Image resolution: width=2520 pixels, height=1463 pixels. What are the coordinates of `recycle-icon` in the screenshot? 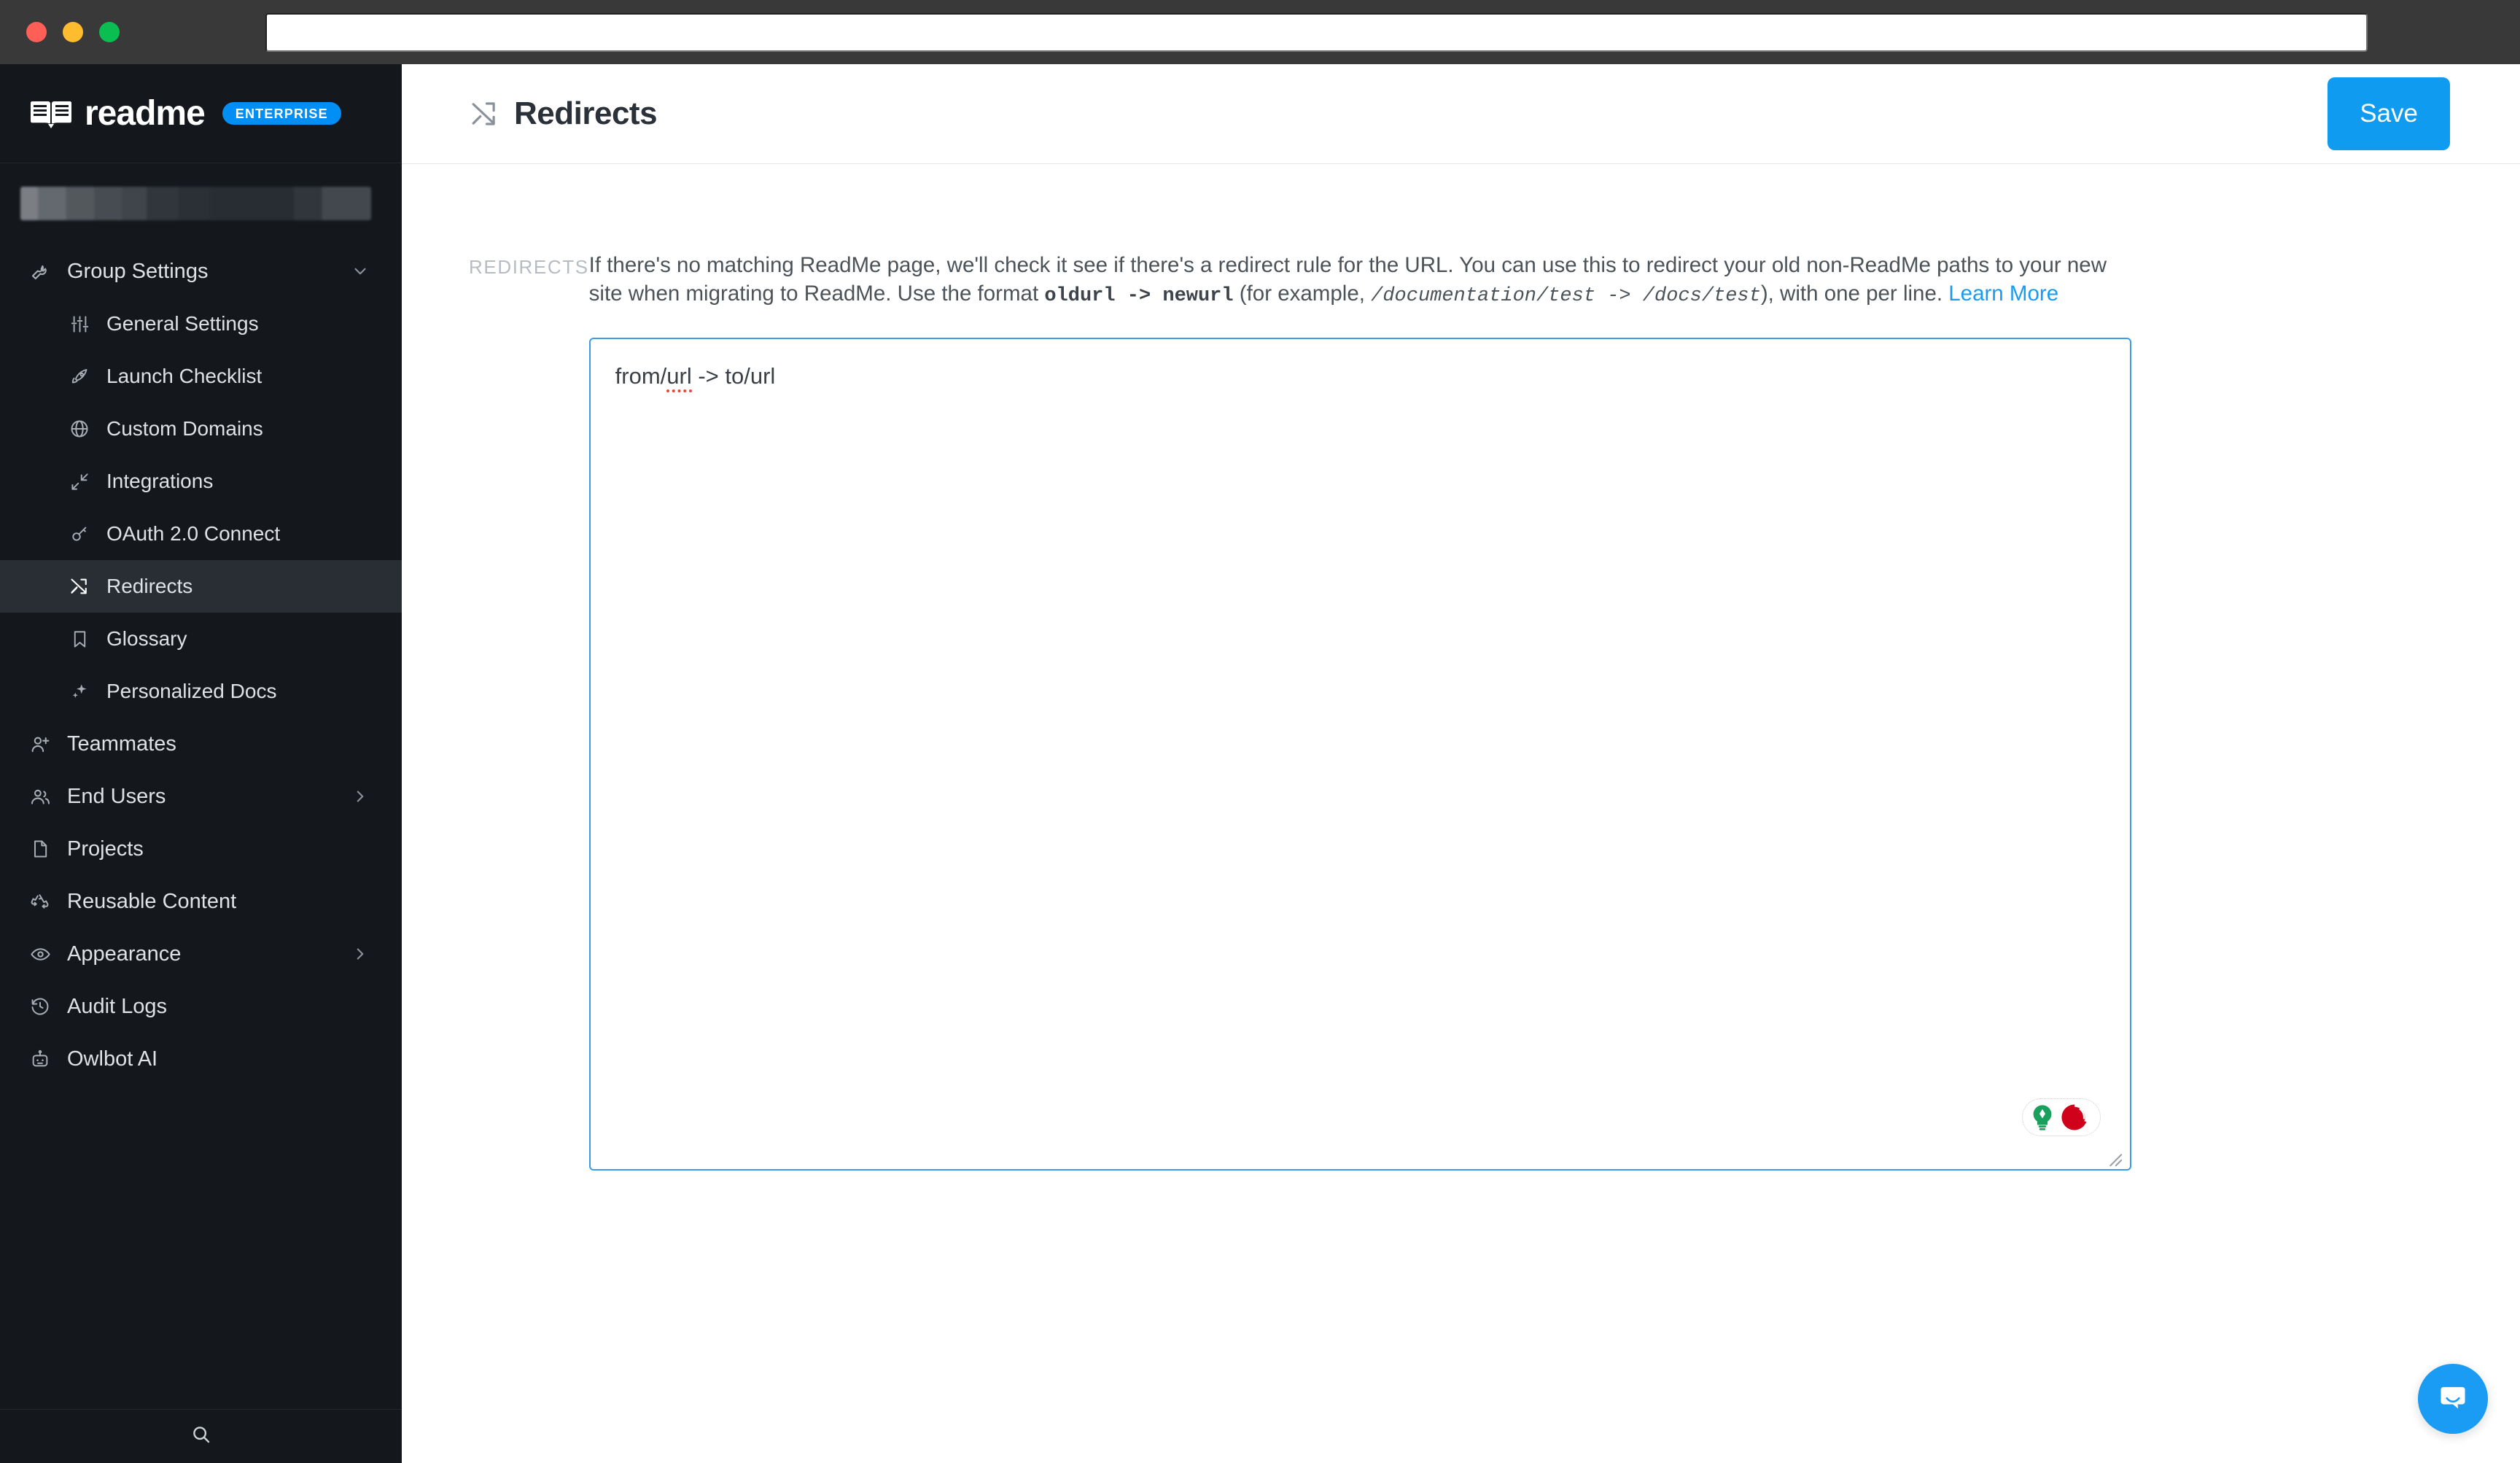 It's located at (40, 901).